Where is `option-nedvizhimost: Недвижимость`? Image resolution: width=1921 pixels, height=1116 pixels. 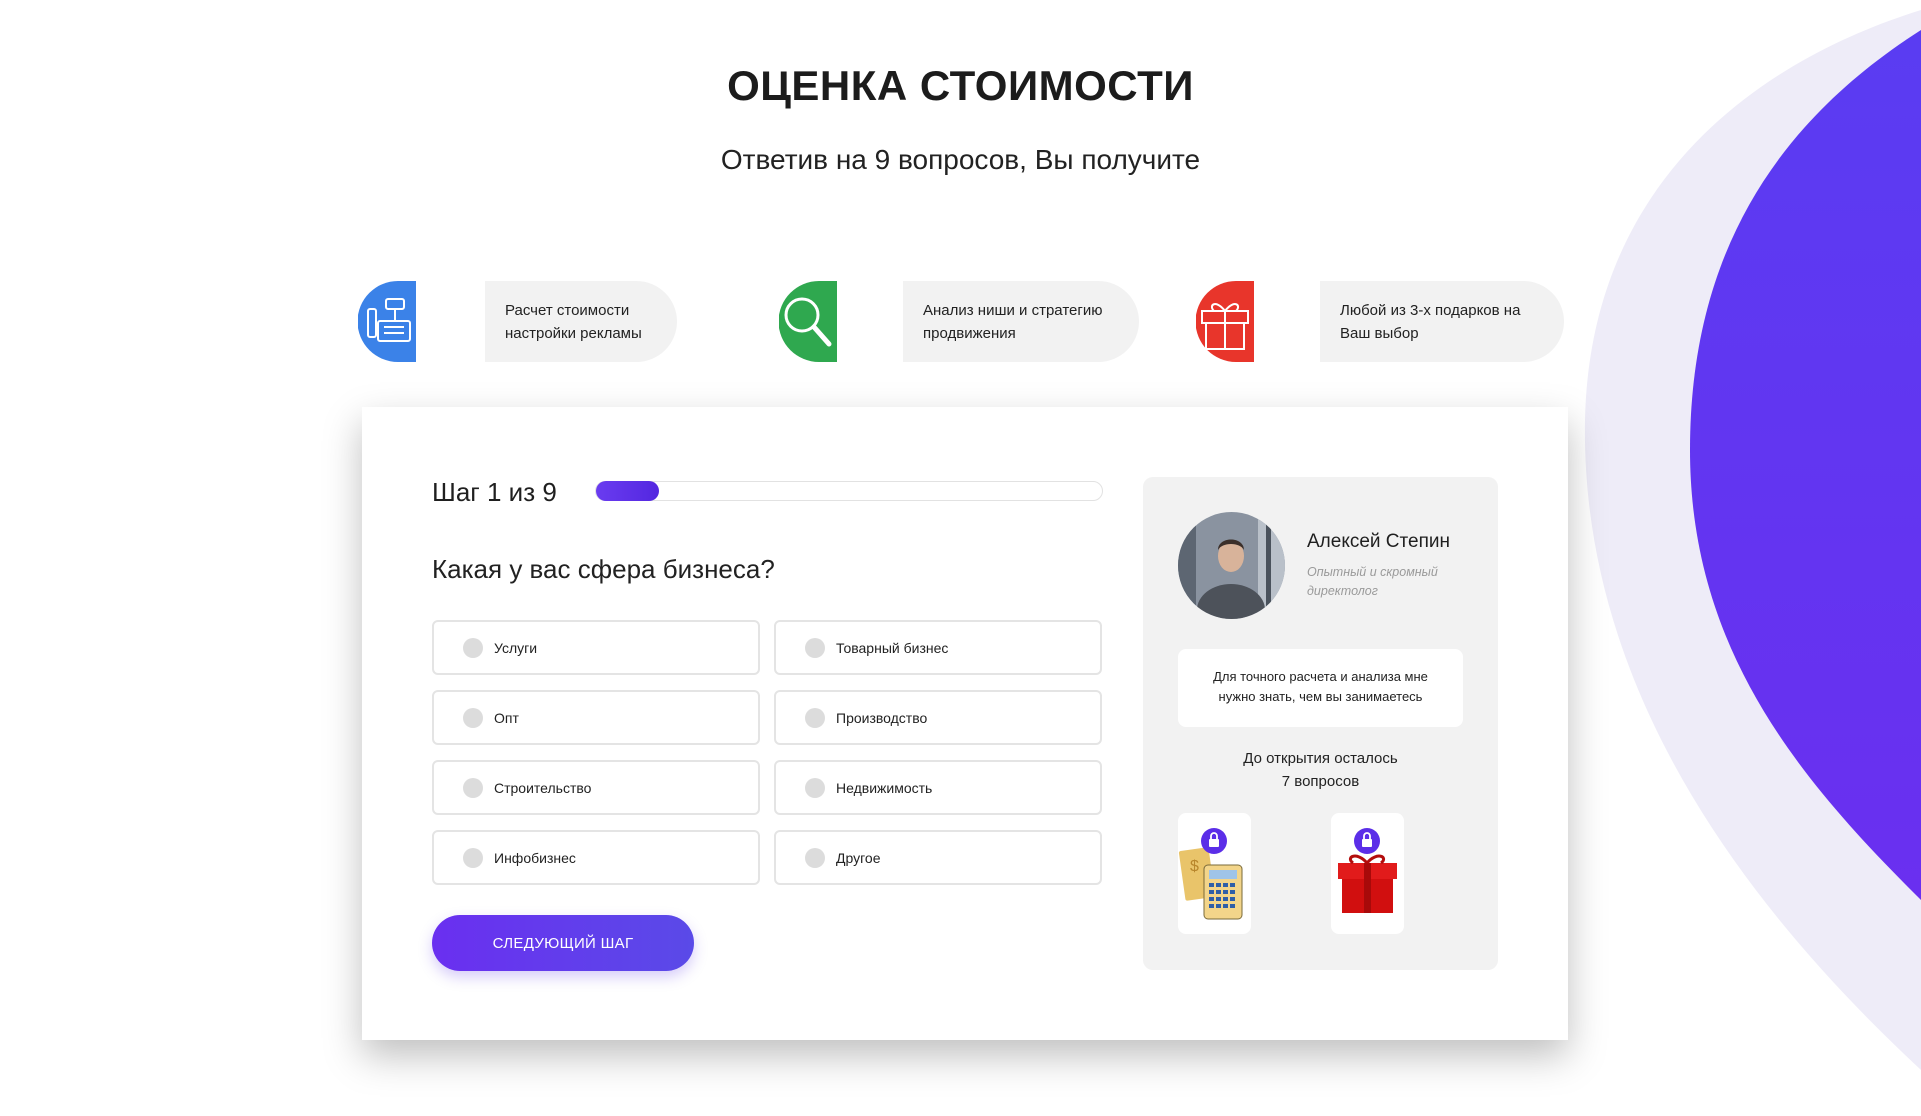
option-nedvizhimost: Недвижимость is located at coordinates (938, 787).